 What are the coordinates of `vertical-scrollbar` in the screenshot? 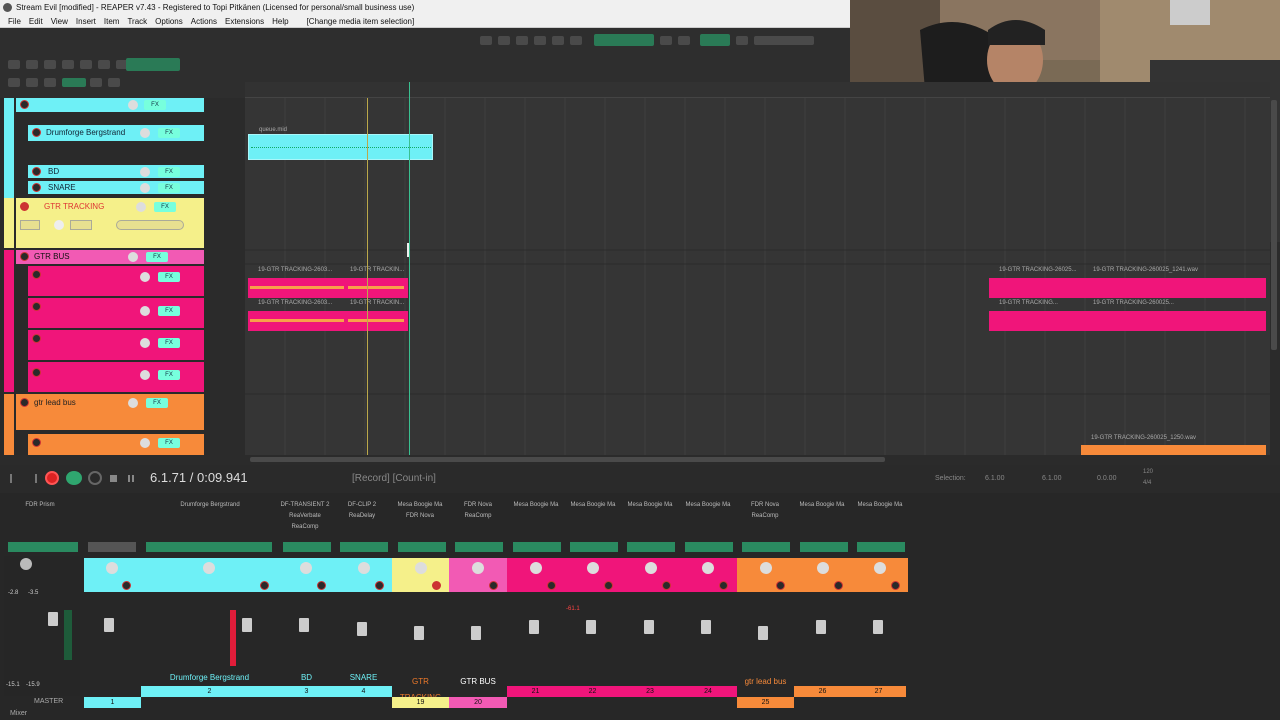 It's located at (1274, 225).